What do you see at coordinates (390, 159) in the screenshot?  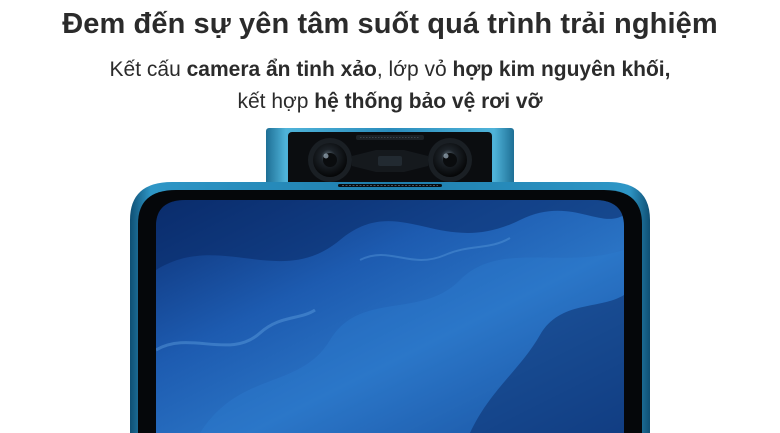 I see `pop-up-camera-module` at bounding box center [390, 159].